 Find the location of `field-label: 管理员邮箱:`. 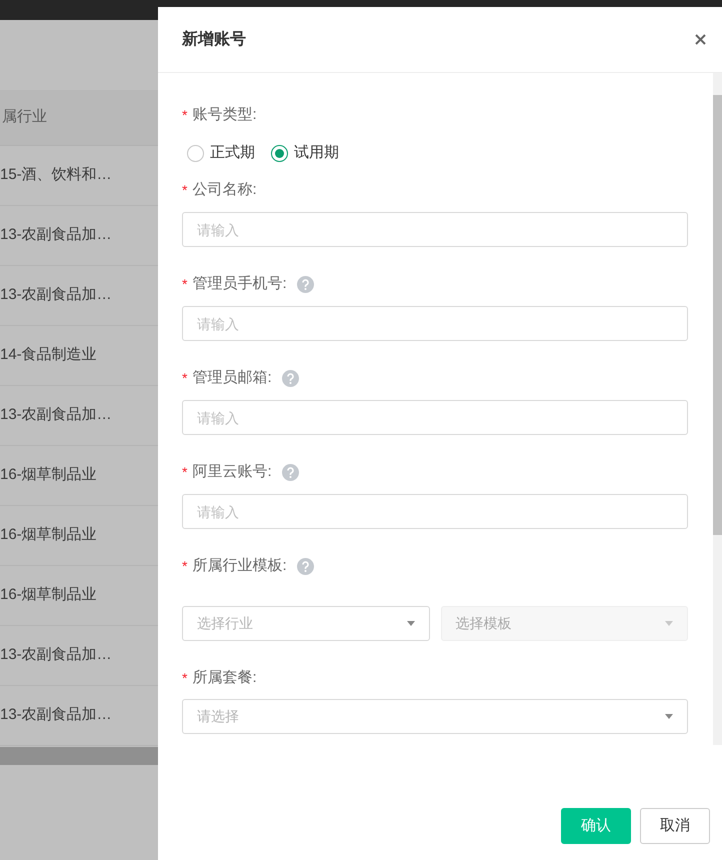

field-label: 管理员邮箱: is located at coordinates (232, 378).